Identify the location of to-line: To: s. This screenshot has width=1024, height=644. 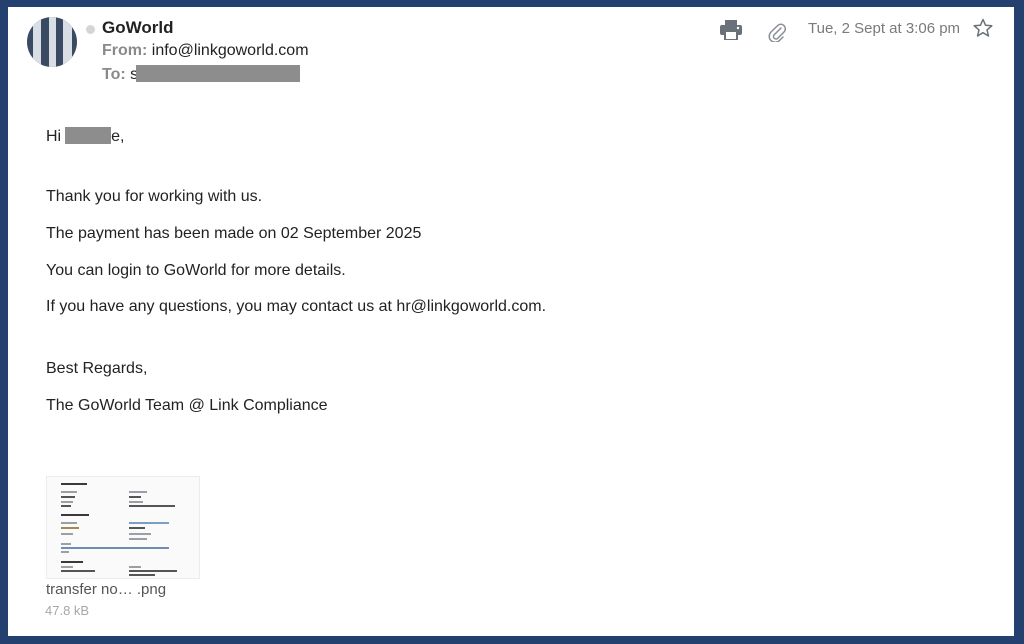
(201, 74).